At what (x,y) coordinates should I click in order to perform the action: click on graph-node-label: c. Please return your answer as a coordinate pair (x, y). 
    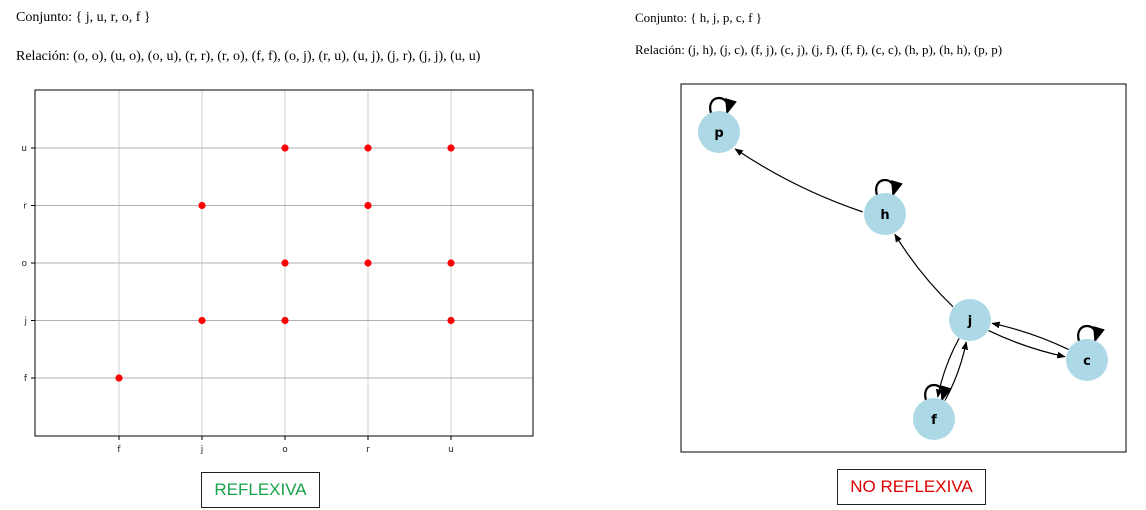
    Looking at the image, I should click on (1087, 361).